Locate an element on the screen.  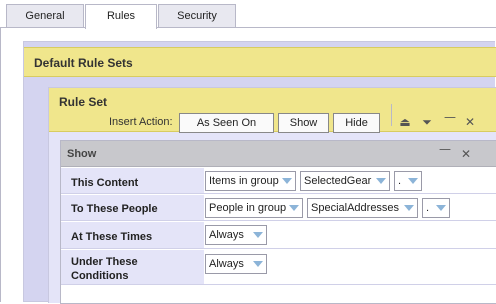
select-value: Items in group is located at coordinates (244, 181).